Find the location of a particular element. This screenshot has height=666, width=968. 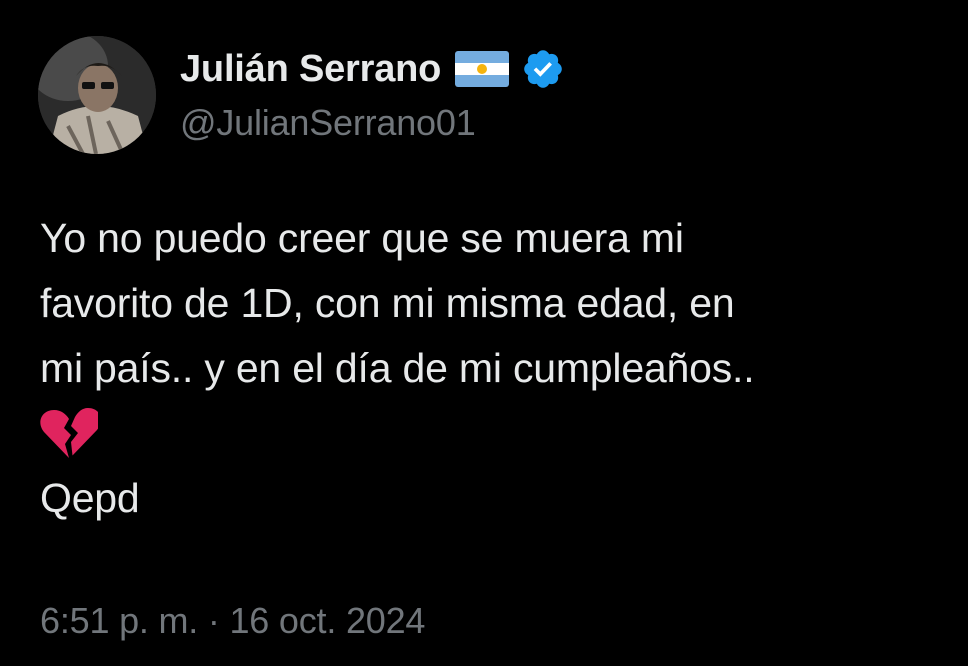

tweet-header: Julián Serrano @JulianSerrano01 is located at coordinates (301, 95).